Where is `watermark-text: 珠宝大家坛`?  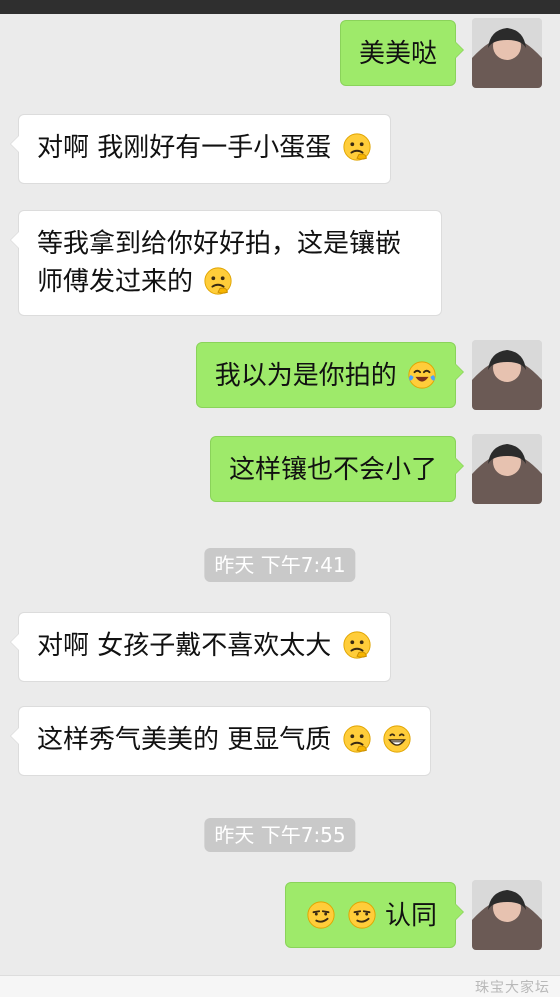
watermark-text: 珠宝大家坛 is located at coordinates (512, 988).